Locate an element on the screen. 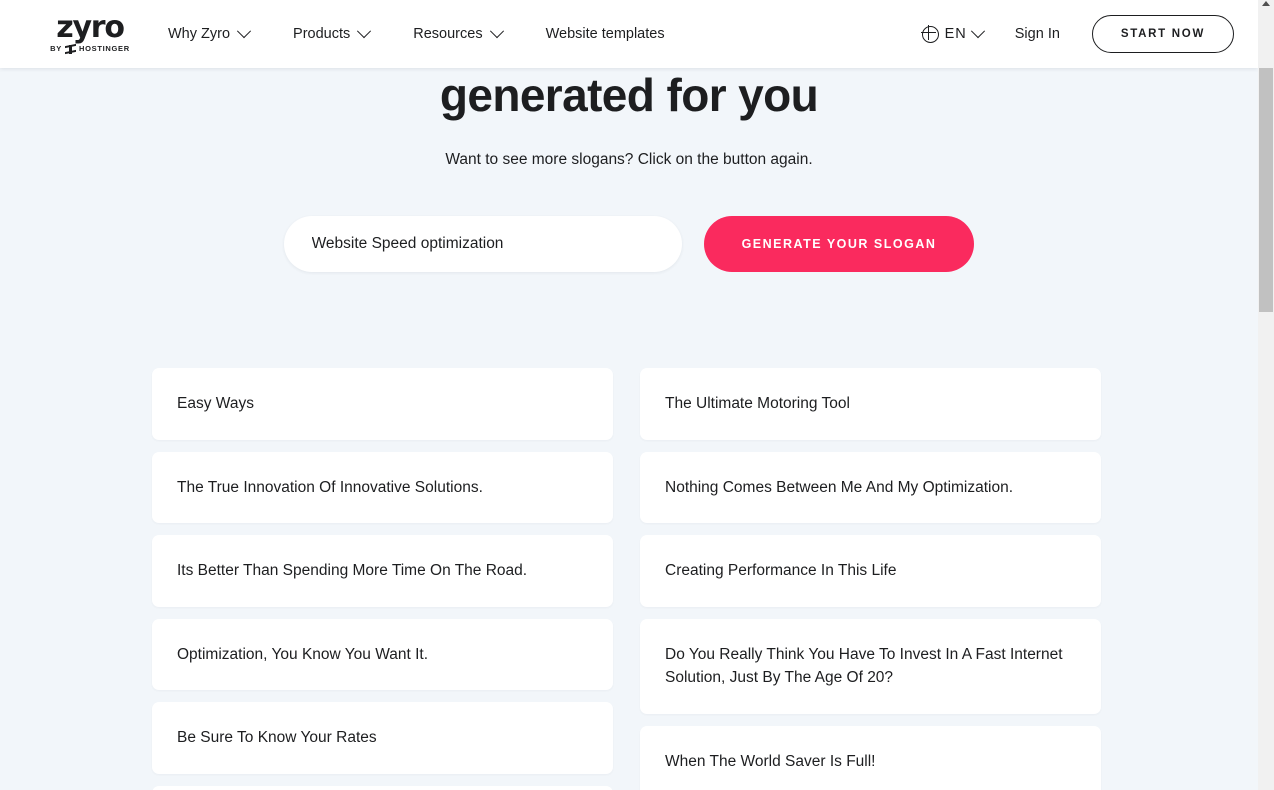 The width and height of the screenshot is (1274, 790). slogan-generator-form: GENERATE YOUR SLOGAN is located at coordinates (629, 244).